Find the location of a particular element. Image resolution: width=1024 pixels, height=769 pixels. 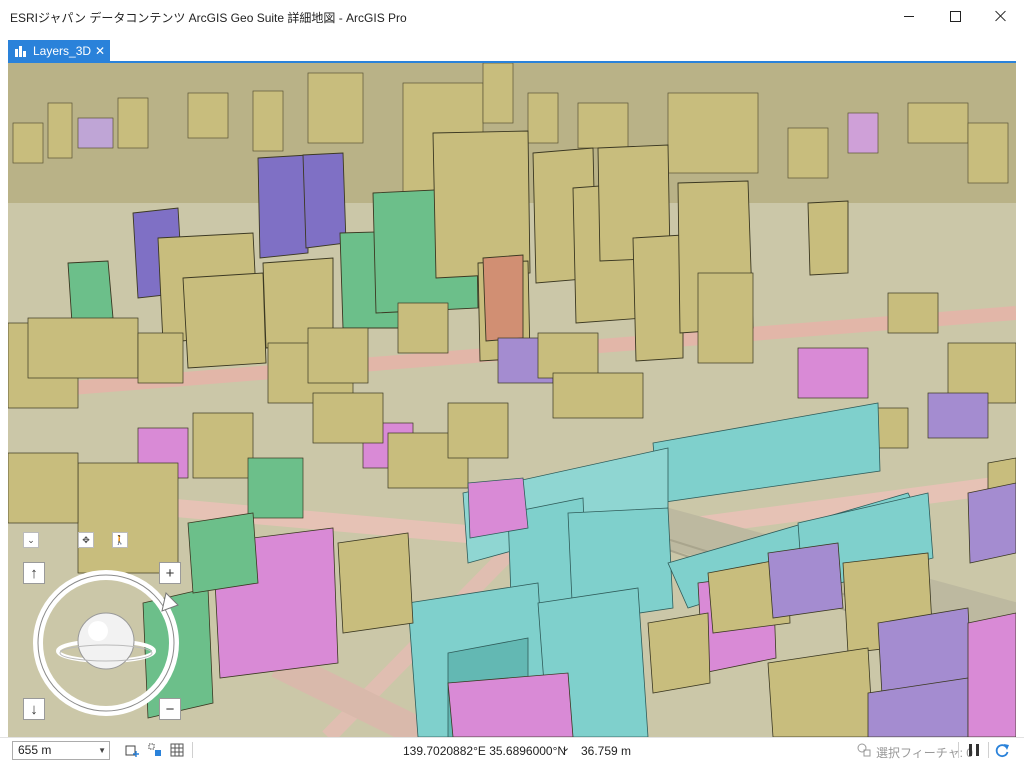

tab-close-icon: ✕ is located at coordinates (100, 51).